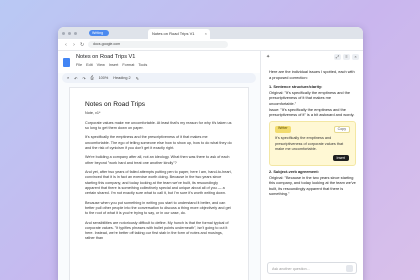  What do you see at coordinates (89, 65) in the screenshot?
I see `menu-edit: Edit` at bounding box center [89, 65].